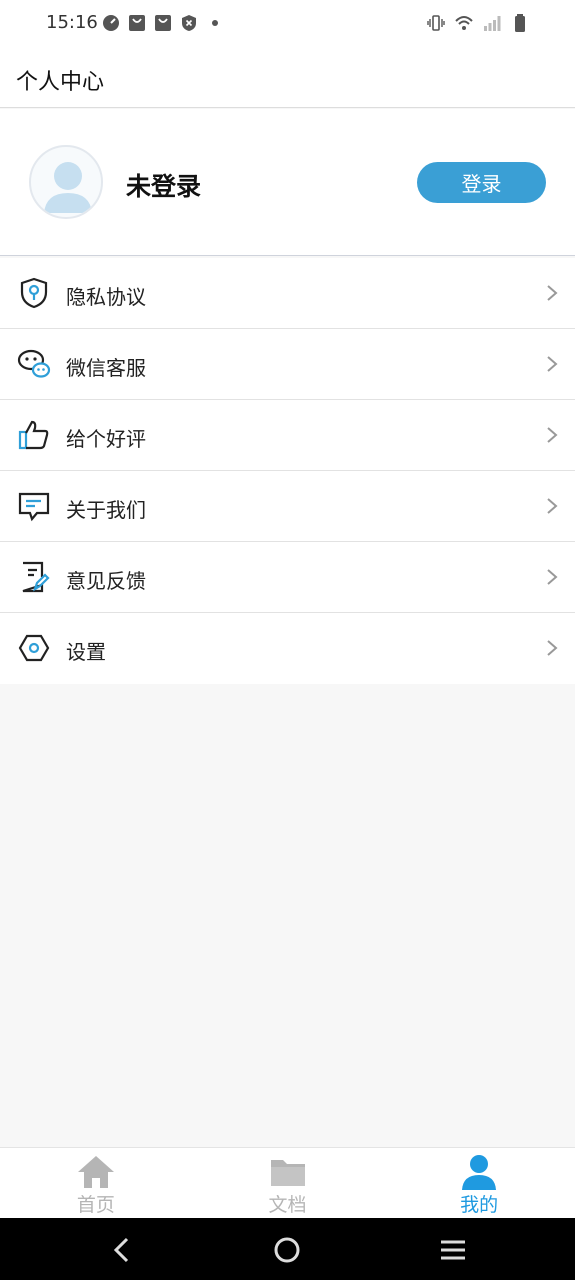 Image resolution: width=575 pixels, height=1280 pixels. Describe the element at coordinates (34, 648) in the screenshot. I see `settings-icon` at that location.